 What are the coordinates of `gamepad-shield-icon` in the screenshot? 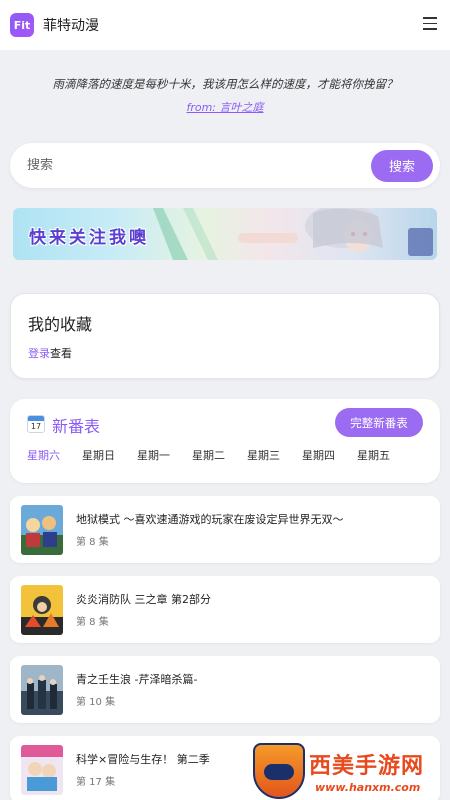 It's located at (279, 771).